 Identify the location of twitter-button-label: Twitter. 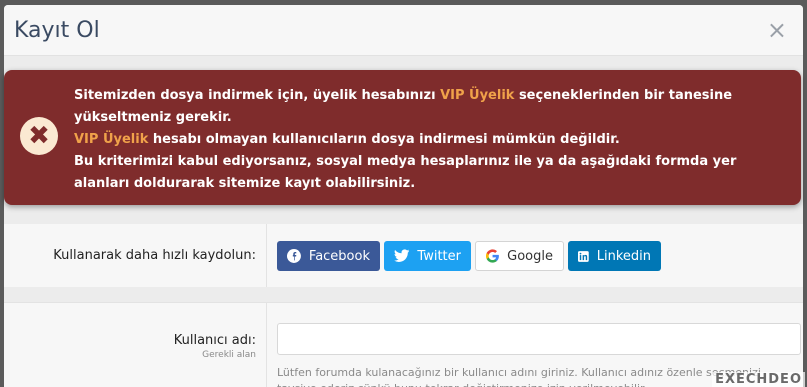
(439, 256).